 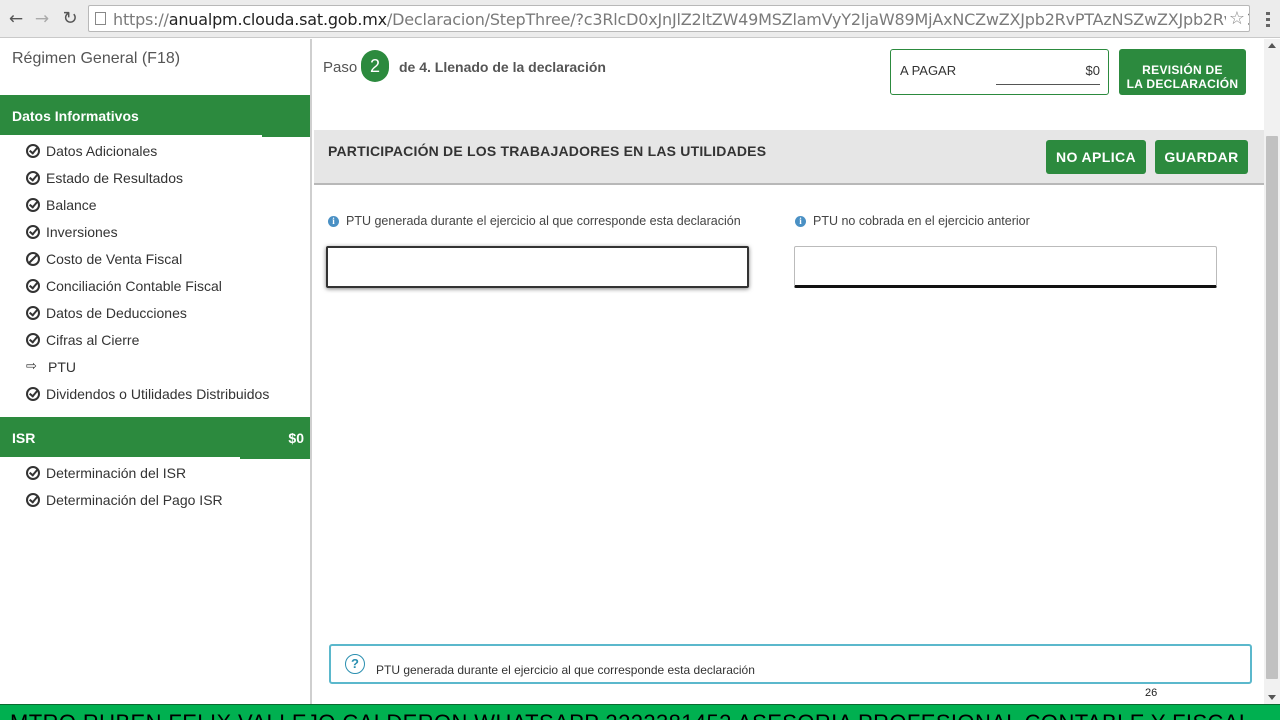 What do you see at coordinates (155, 116) in the screenshot?
I see `section-header-datos-informativos: Datos Informativos` at bounding box center [155, 116].